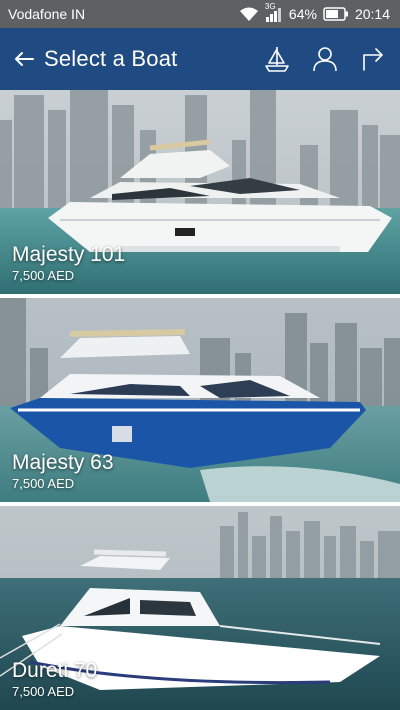 This screenshot has height=710, width=400. What do you see at coordinates (111, 58) in the screenshot?
I see `page-title: Select a Boat` at bounding box center [111, 58].